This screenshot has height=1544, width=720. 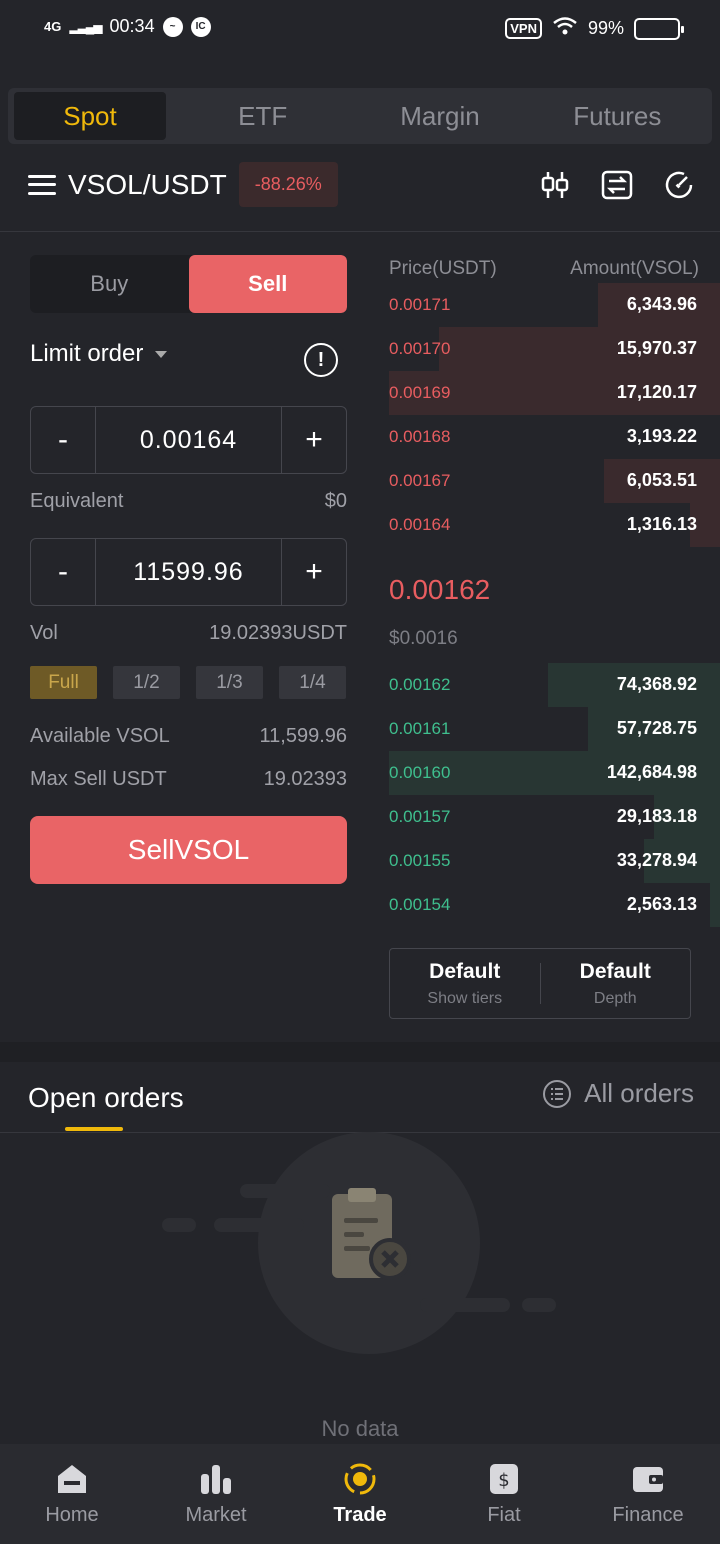 What do you see at coordinates (63, 682) in the screenshot?
I see `fraction-full-button: Full` at bounding box center [63, 682].